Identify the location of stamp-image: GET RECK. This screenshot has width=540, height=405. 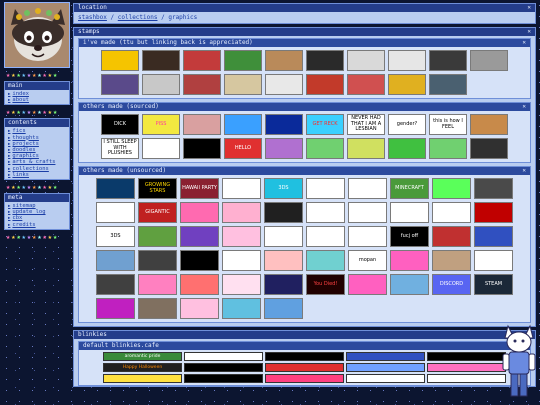
(325, 124).